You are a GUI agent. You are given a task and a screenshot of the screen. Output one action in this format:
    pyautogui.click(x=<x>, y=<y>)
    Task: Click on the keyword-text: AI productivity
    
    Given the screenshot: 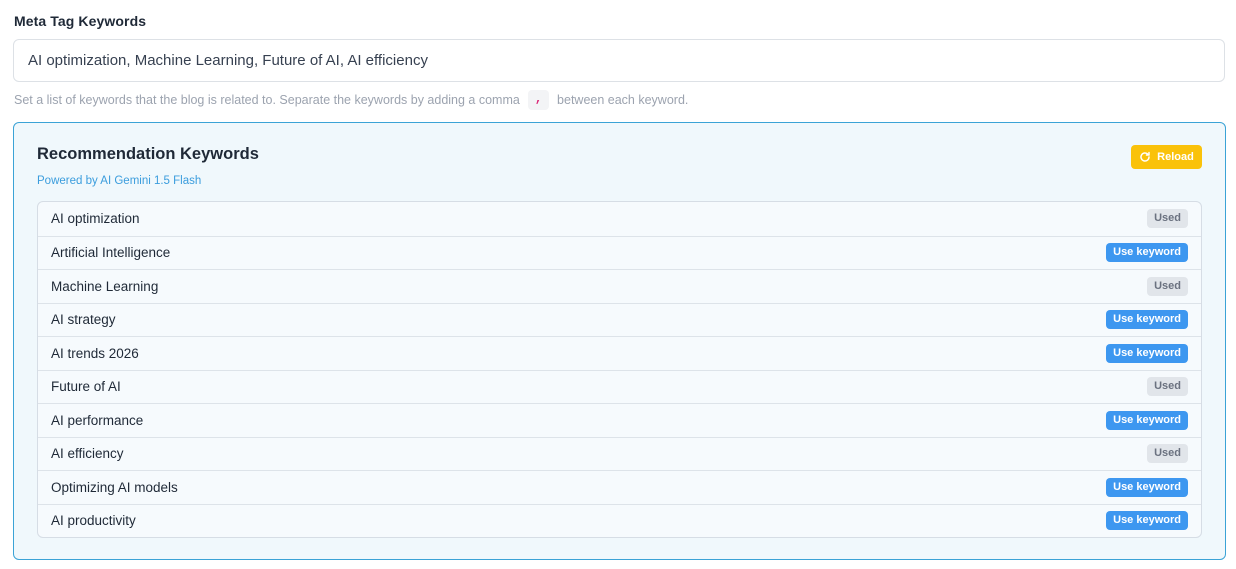 What is the action you would take?
    pyautogui.click(x=93, y=521)
    